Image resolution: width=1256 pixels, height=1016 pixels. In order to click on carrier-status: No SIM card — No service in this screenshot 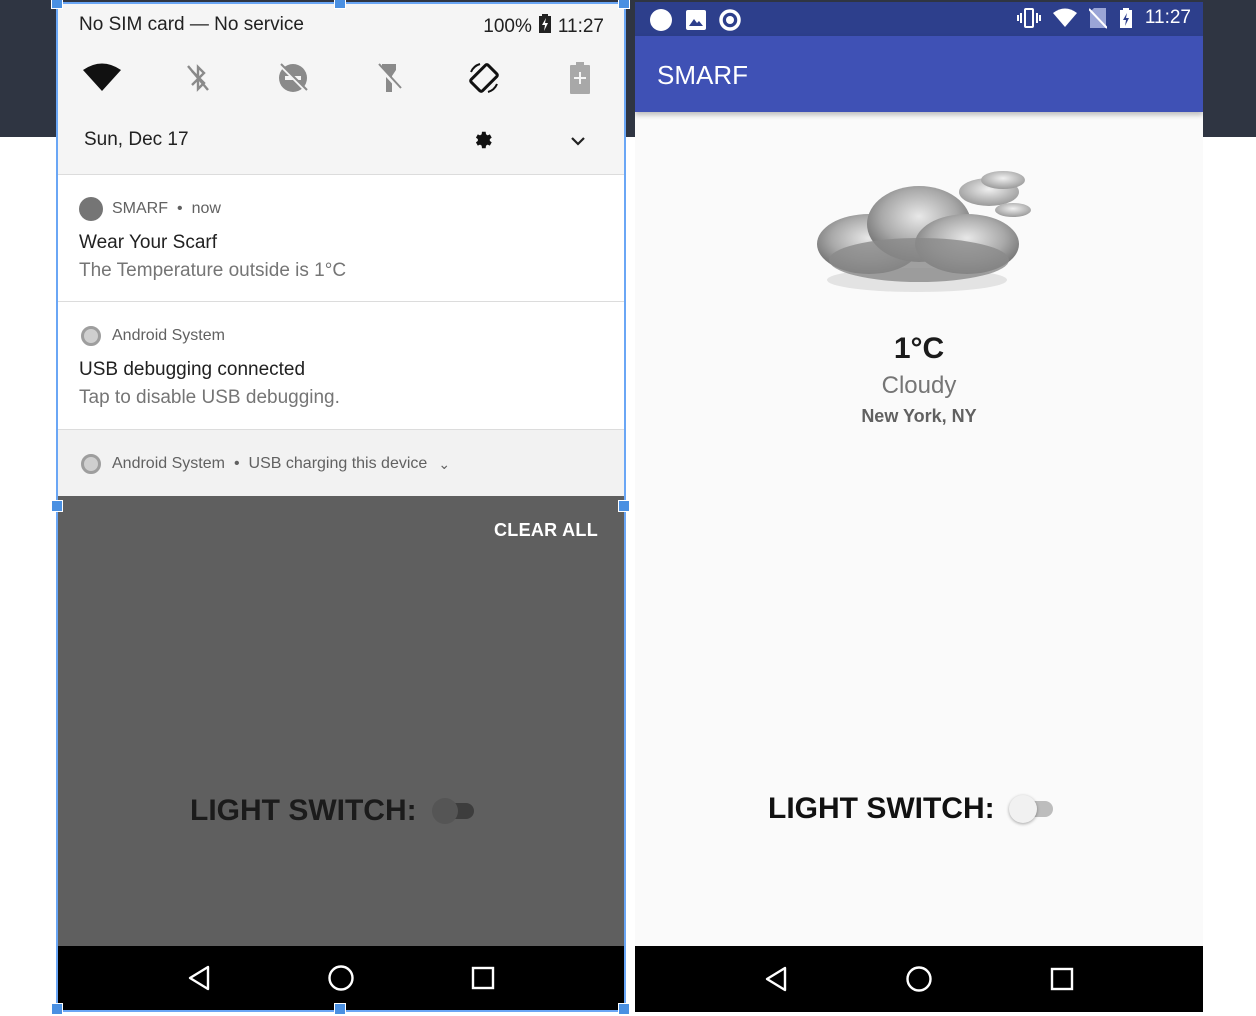, I will do `click(191, 24)`.